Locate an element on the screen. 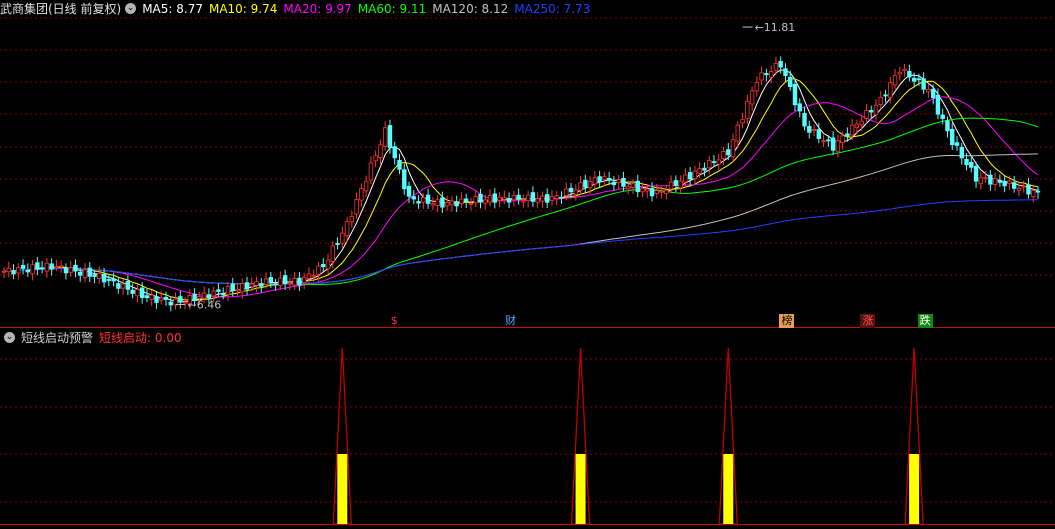 The width and height of the screenshot is (1055, 529). ma-label: MA10: 9.74 is located at coordinates (243, 9).